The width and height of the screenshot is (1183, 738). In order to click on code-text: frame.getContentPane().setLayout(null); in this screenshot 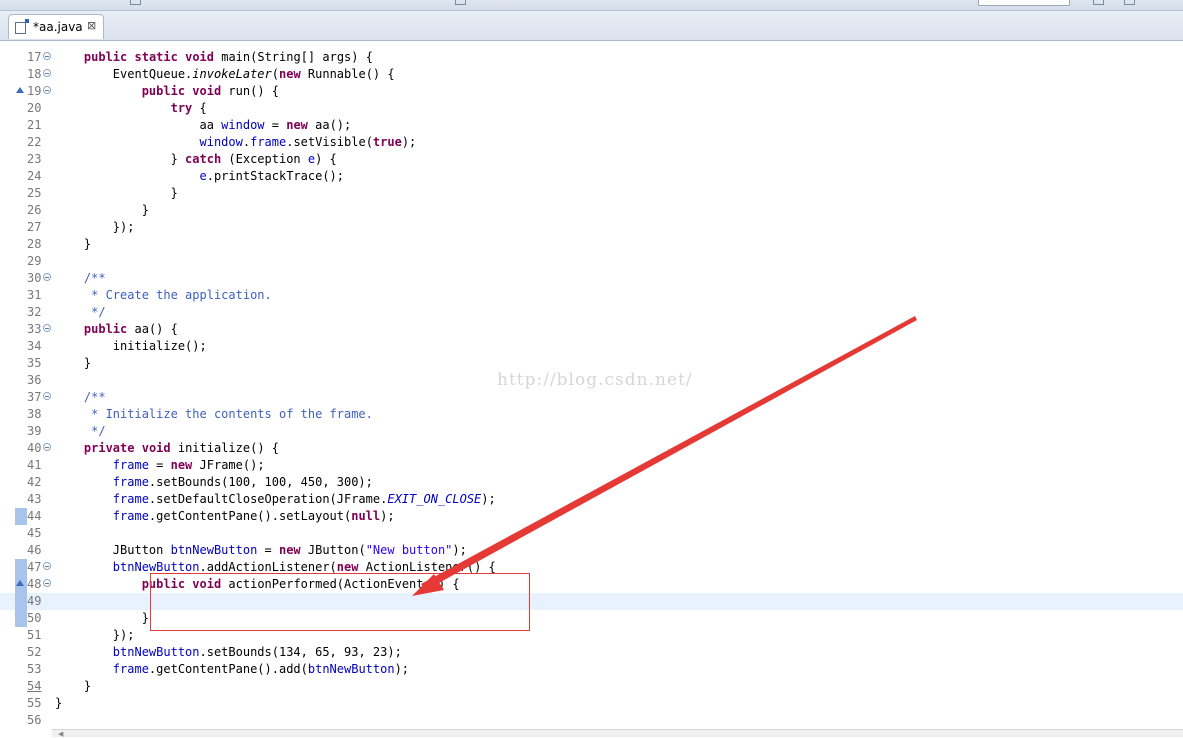, I will do `click(253, 516)`.